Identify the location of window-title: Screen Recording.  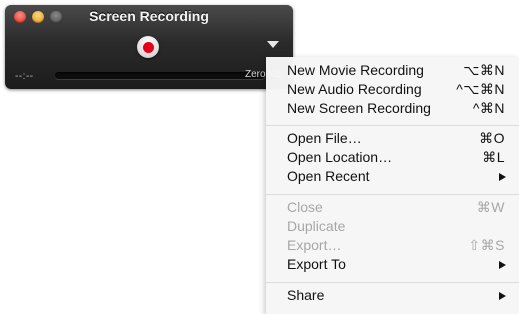
(149, 16).